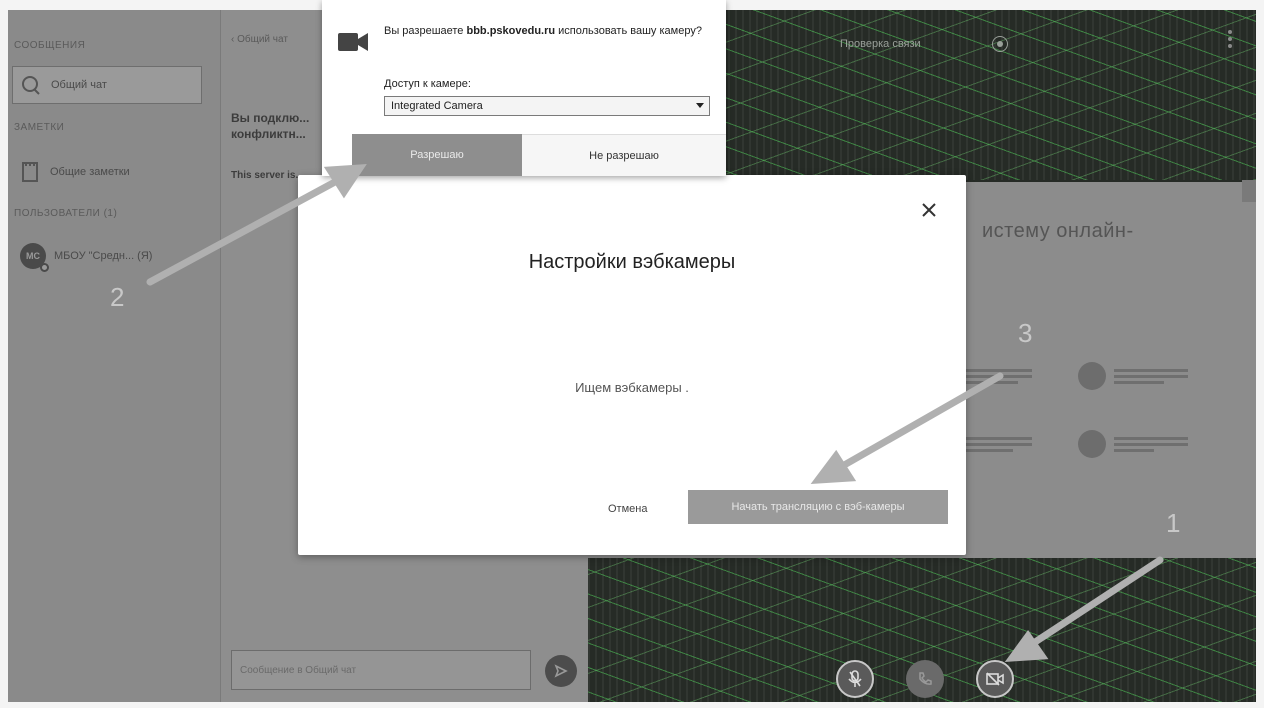 The height and width of the screenshot is (708, 1264). What do you see at coordinates (511, 31) in the screenshot?
I see `permission-domain: bbb.pskovedu.ru` at bounding box center [511, 31].